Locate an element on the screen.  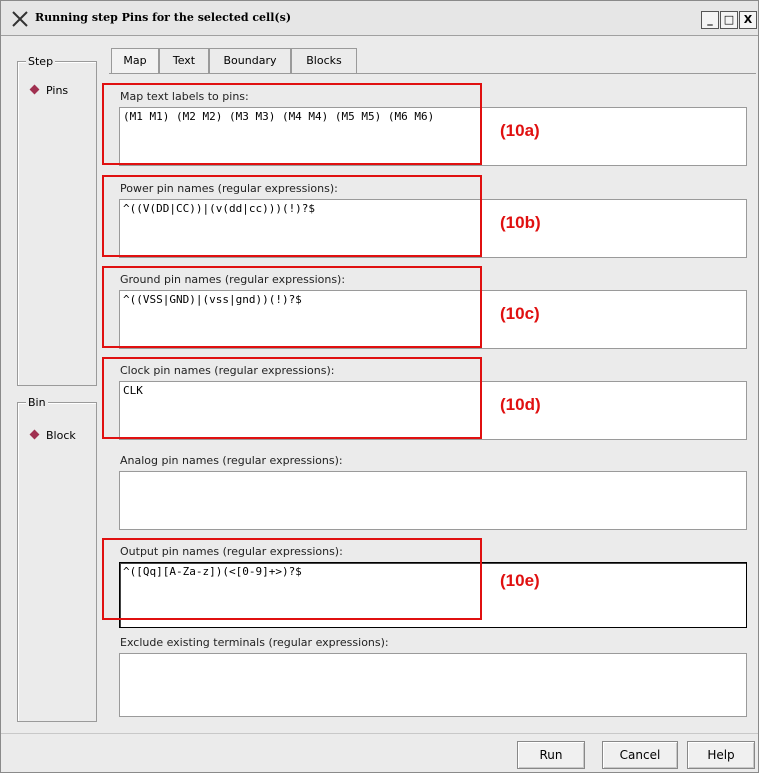
tab-text: Text is located at coordinates (184, 60).